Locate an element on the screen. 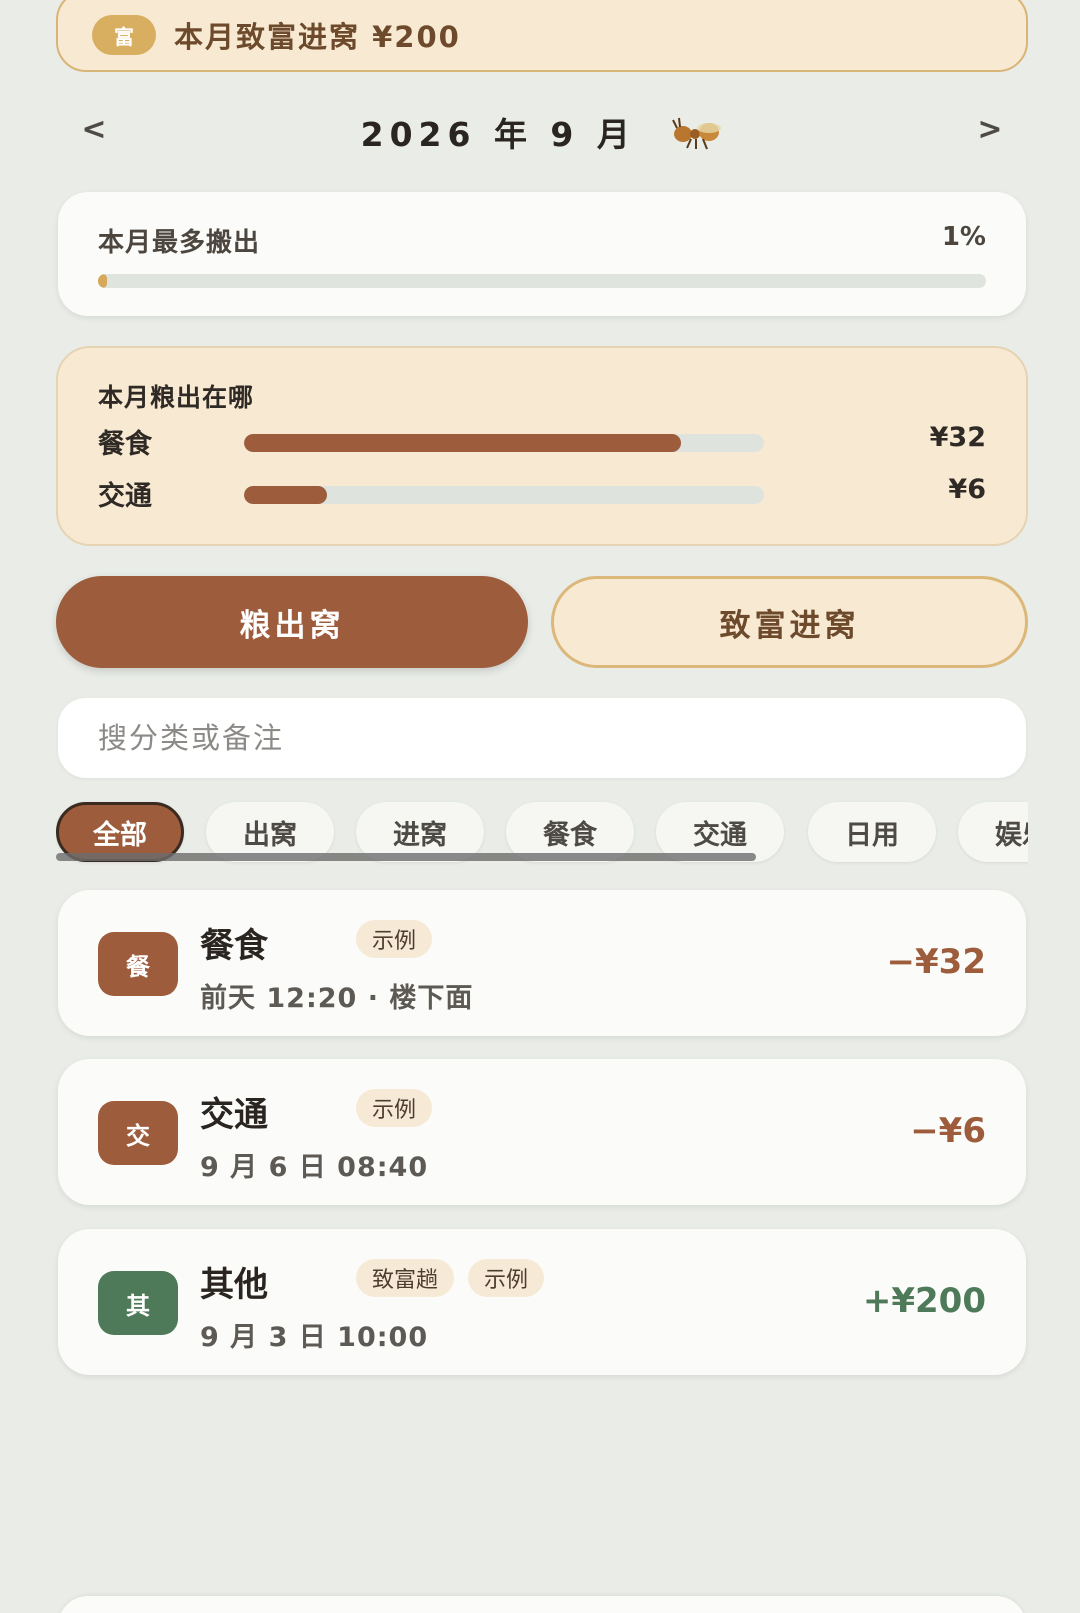  category-icon: 餐 is located at coordinates (138, 964).